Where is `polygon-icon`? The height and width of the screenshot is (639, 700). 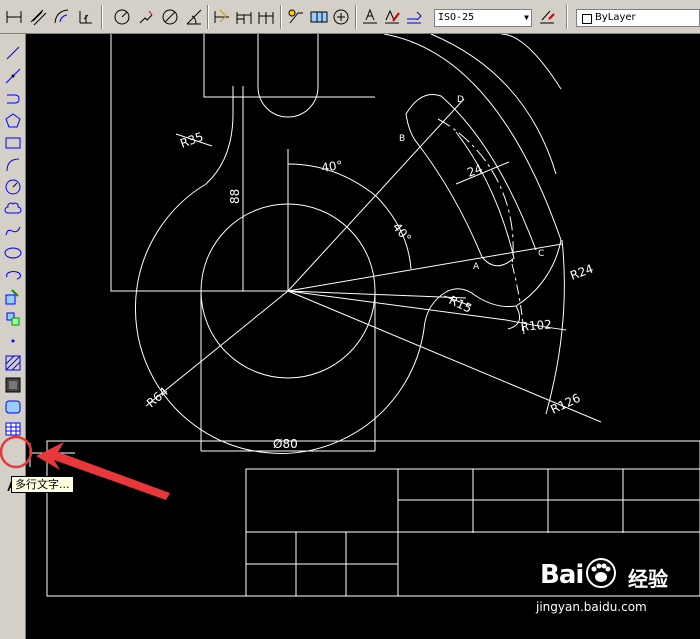 polygon-icon is located at coordinates (13, 121).